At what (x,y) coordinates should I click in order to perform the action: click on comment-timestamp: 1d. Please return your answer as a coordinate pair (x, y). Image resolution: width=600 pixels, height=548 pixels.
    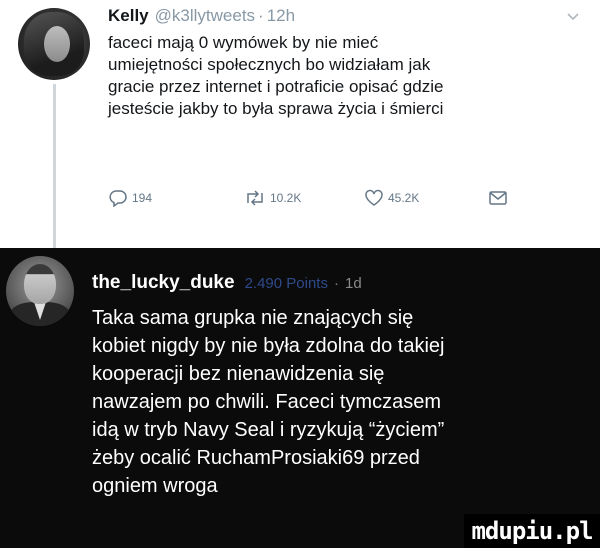
    Looking at the image, I should click on (353, 283).